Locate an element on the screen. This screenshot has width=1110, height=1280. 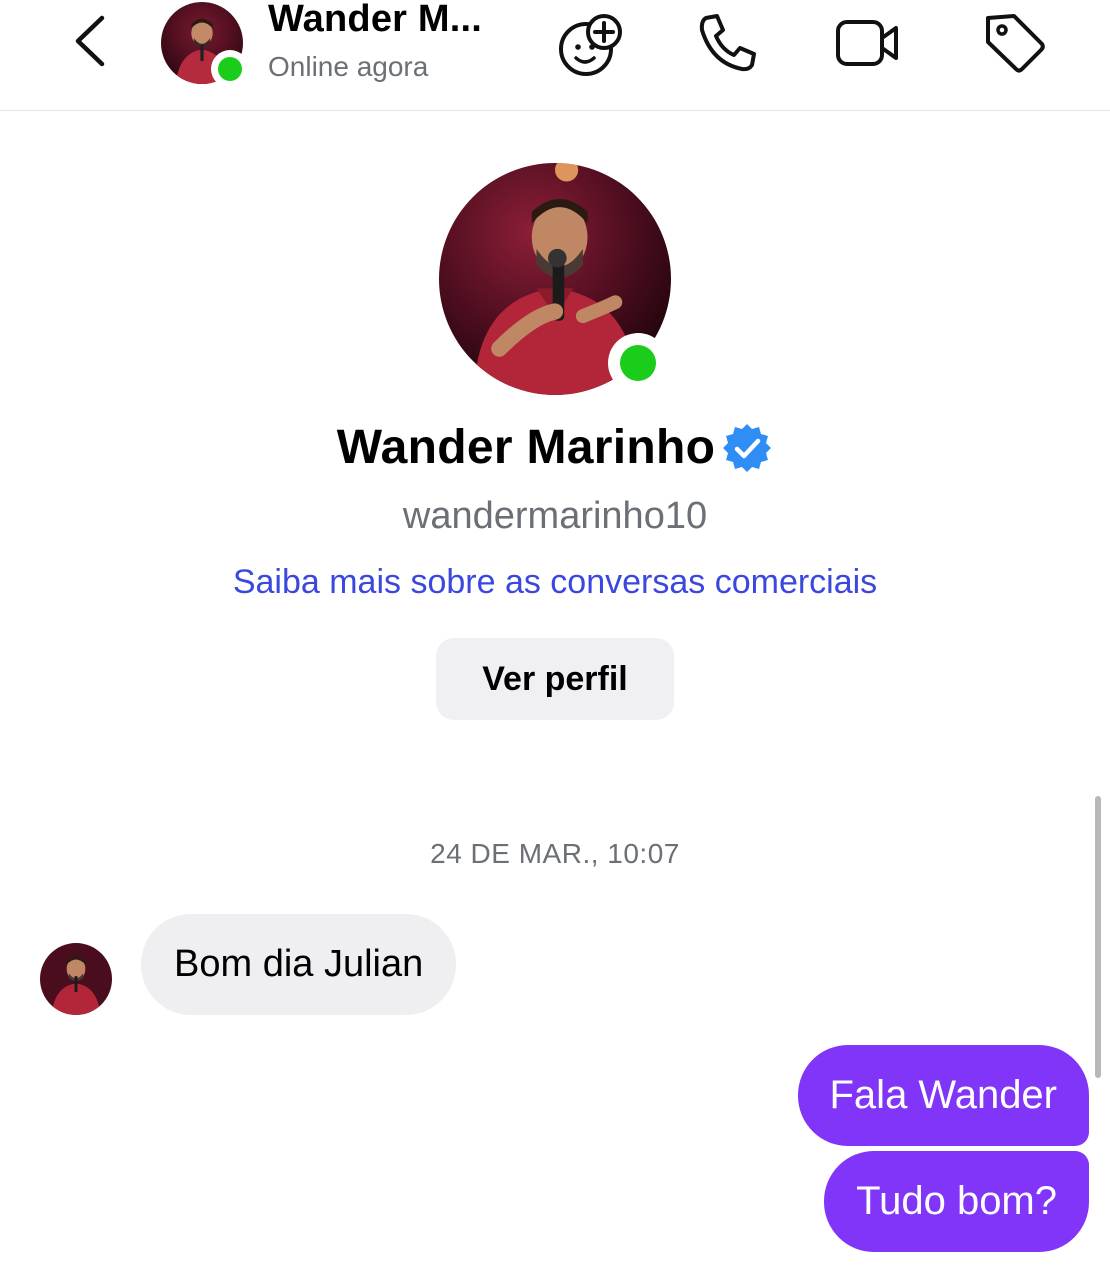
scrollbar is located at coordinates (1098, 937).